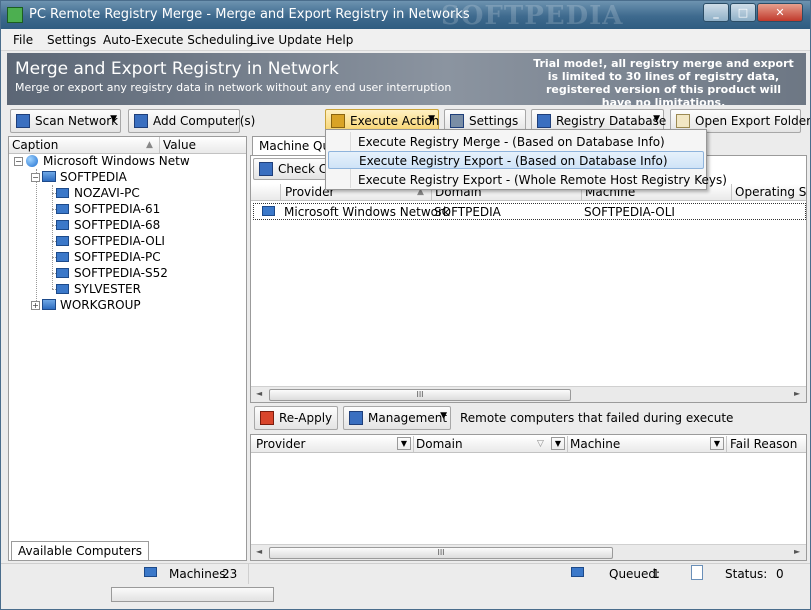 The width and height of the screenshot is (811, 610). Describe the element at coordinates (15, 15) in the screenshot. I see `app-icon` at that location.